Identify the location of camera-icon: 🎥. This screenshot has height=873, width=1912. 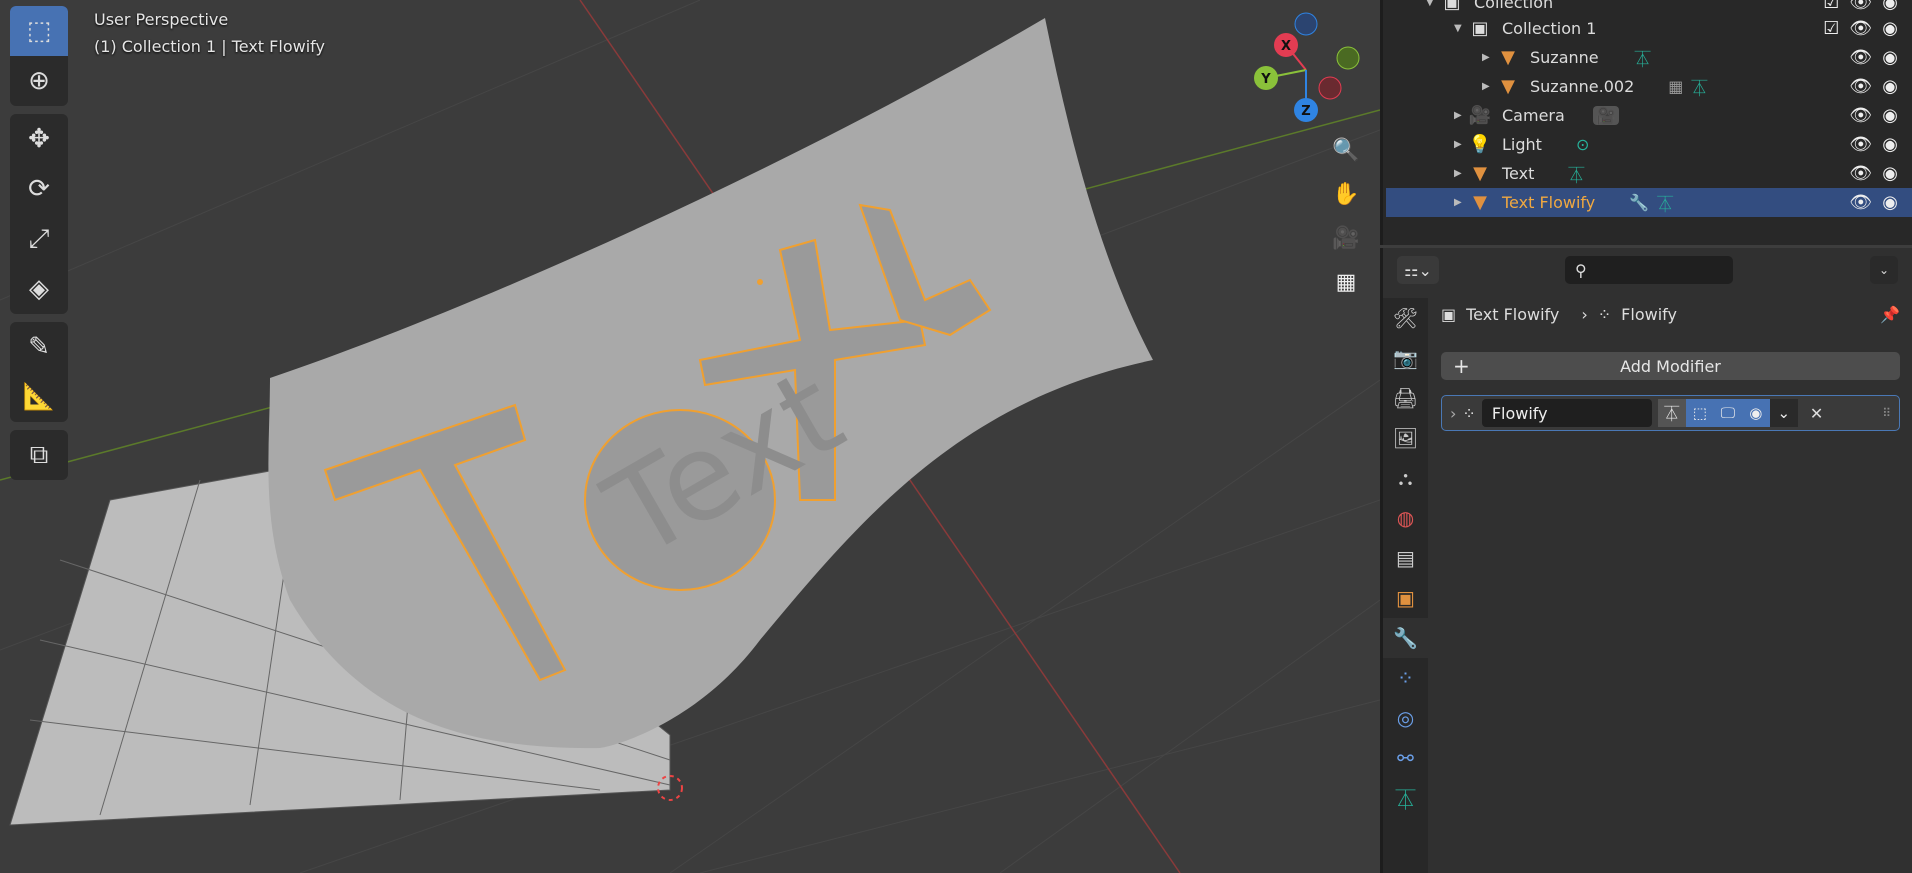
(1346, 238).